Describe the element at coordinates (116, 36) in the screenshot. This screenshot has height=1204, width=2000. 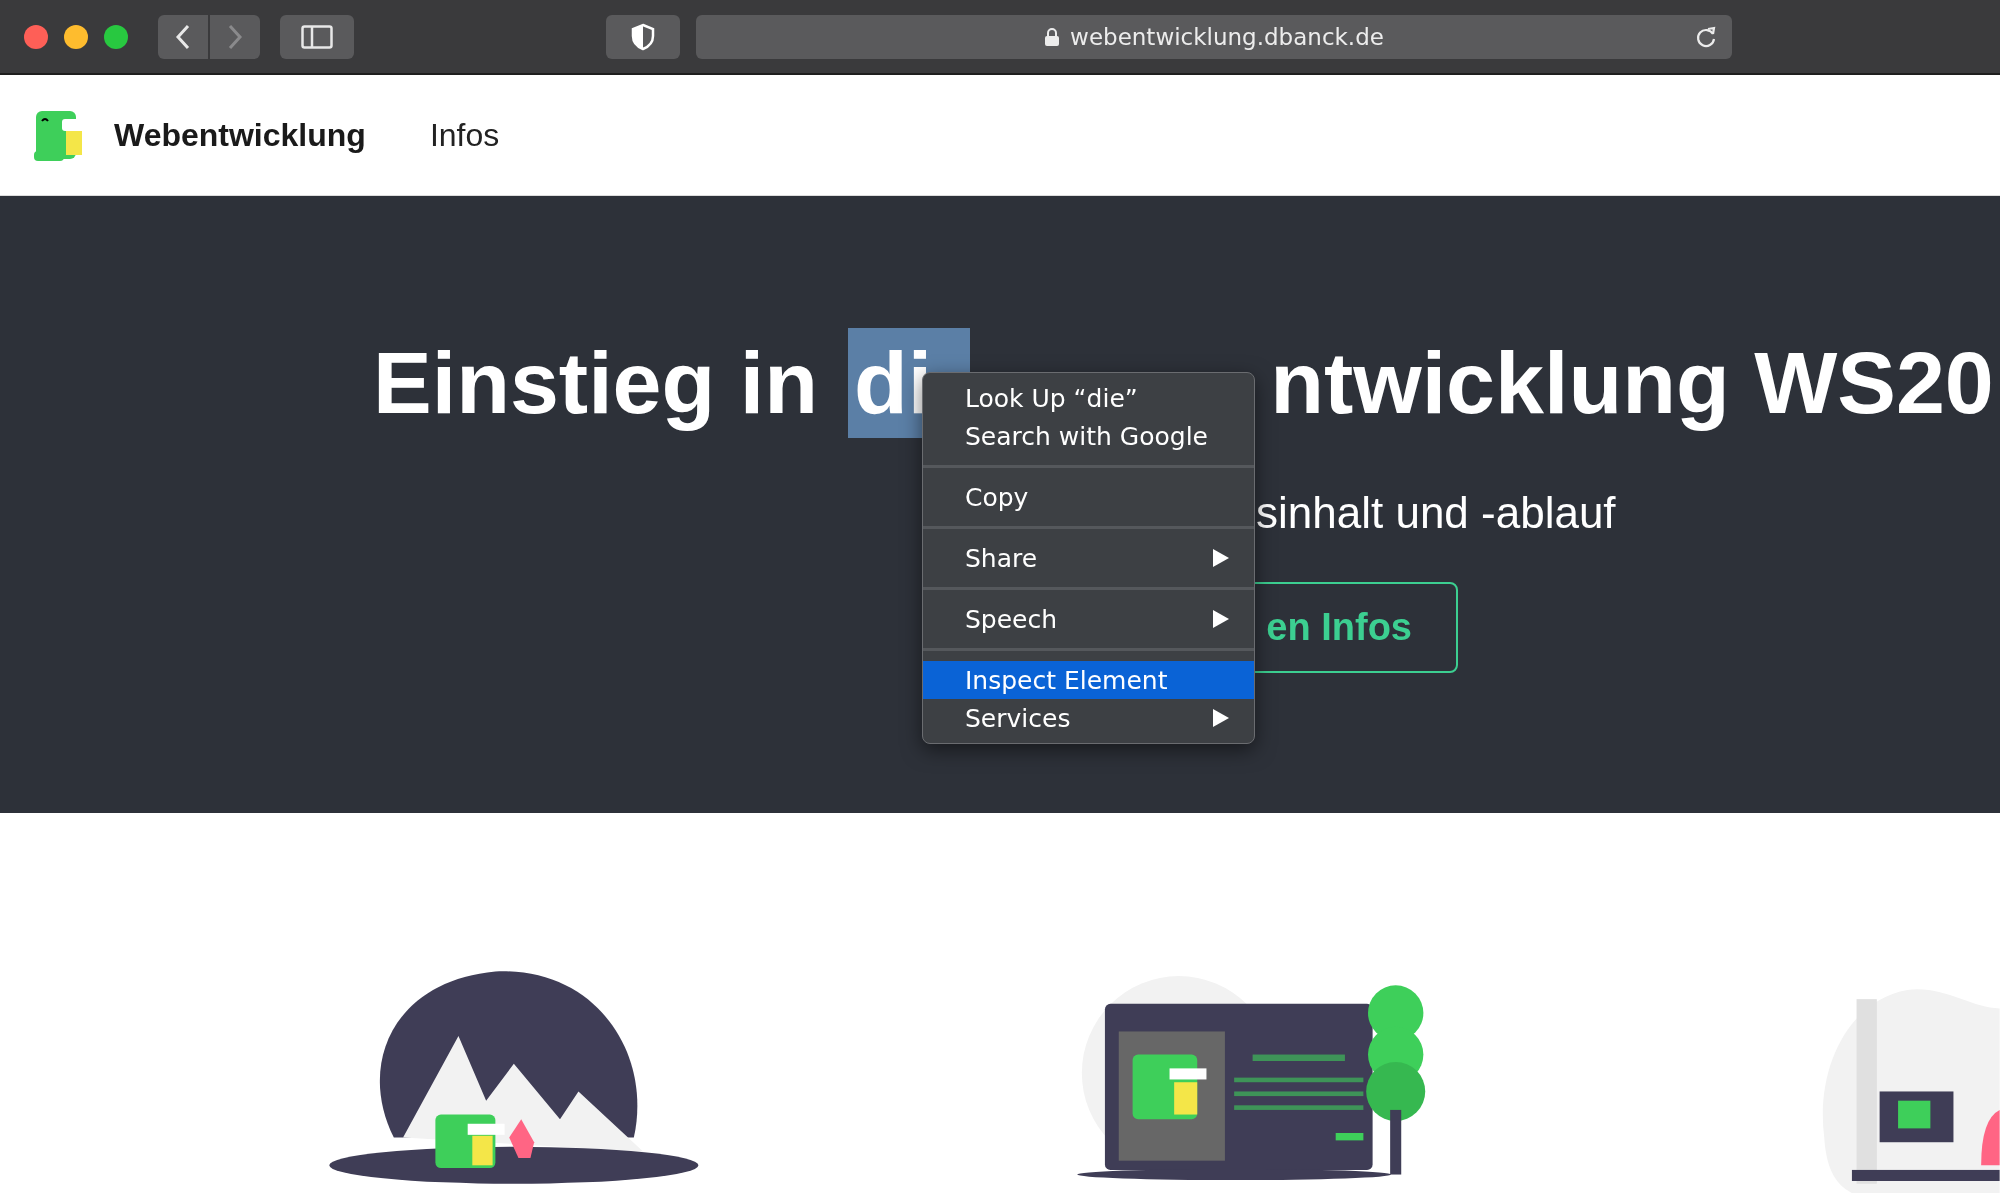
I see `zoom-window-button` at that location.